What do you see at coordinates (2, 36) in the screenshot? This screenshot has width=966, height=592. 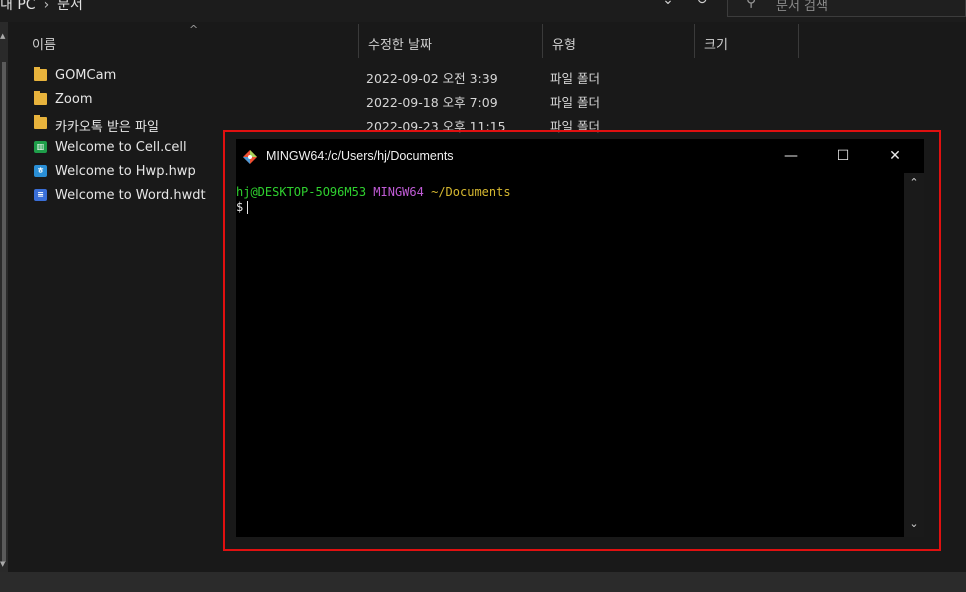 I see `scroll-up-icon: ▲` at bounding box center [2, 36].